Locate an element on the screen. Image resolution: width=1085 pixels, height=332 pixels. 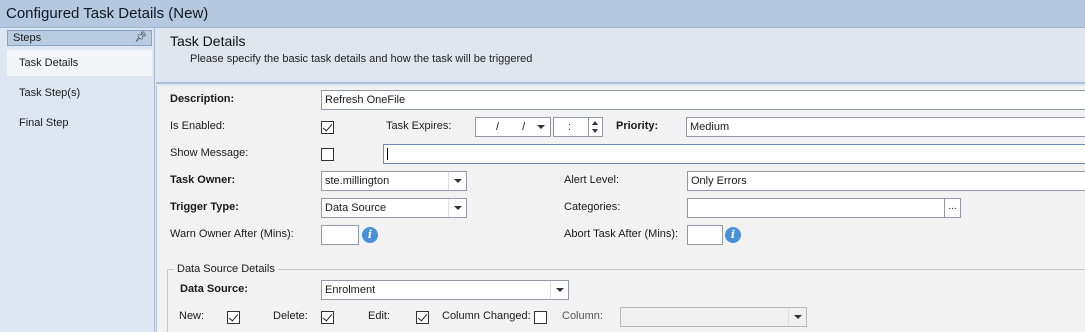
column-label: Column: is located at coordinates (582, 316).